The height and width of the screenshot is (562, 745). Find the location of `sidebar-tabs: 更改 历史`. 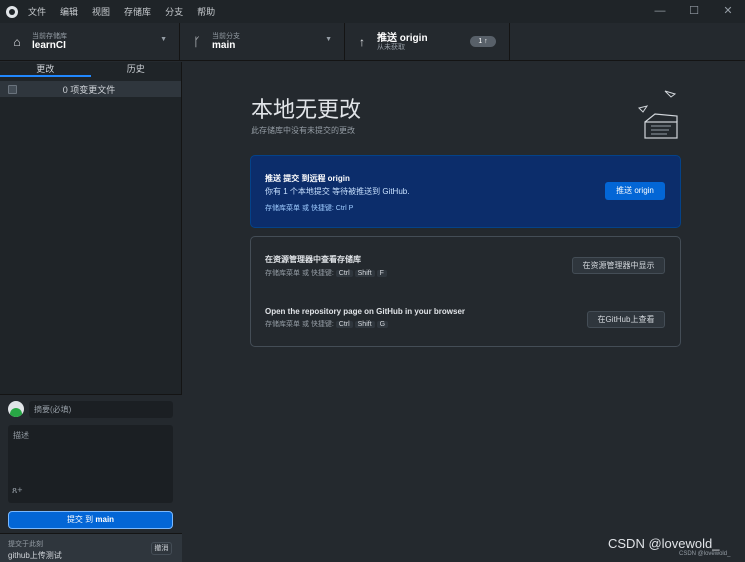

sidebar-tabs: 更改 历史 is located at coordinates (90, 69).